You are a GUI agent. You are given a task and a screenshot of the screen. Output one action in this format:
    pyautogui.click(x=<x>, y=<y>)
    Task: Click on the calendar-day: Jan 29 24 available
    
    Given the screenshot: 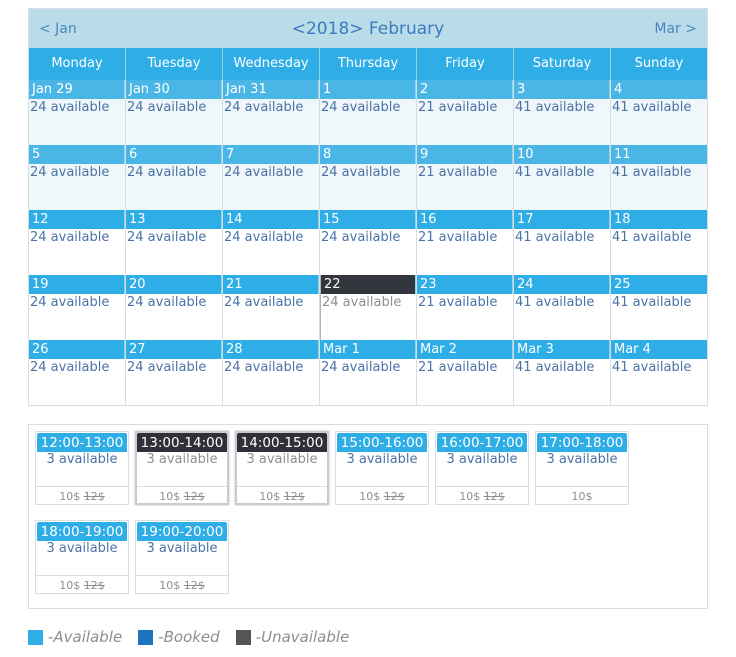 What is the action you would take?
    pyautogui.click(x=77, y=112)
    